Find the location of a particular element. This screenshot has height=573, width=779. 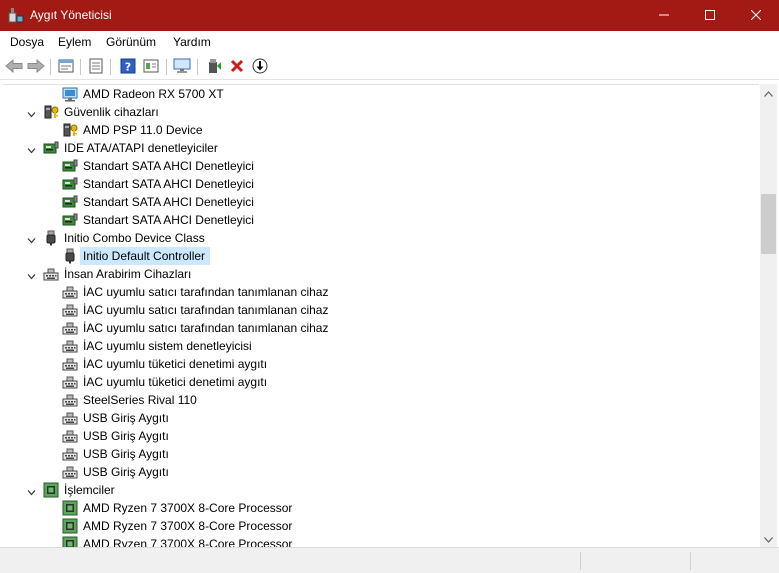

forward-button is located at coordinates (36, 67).